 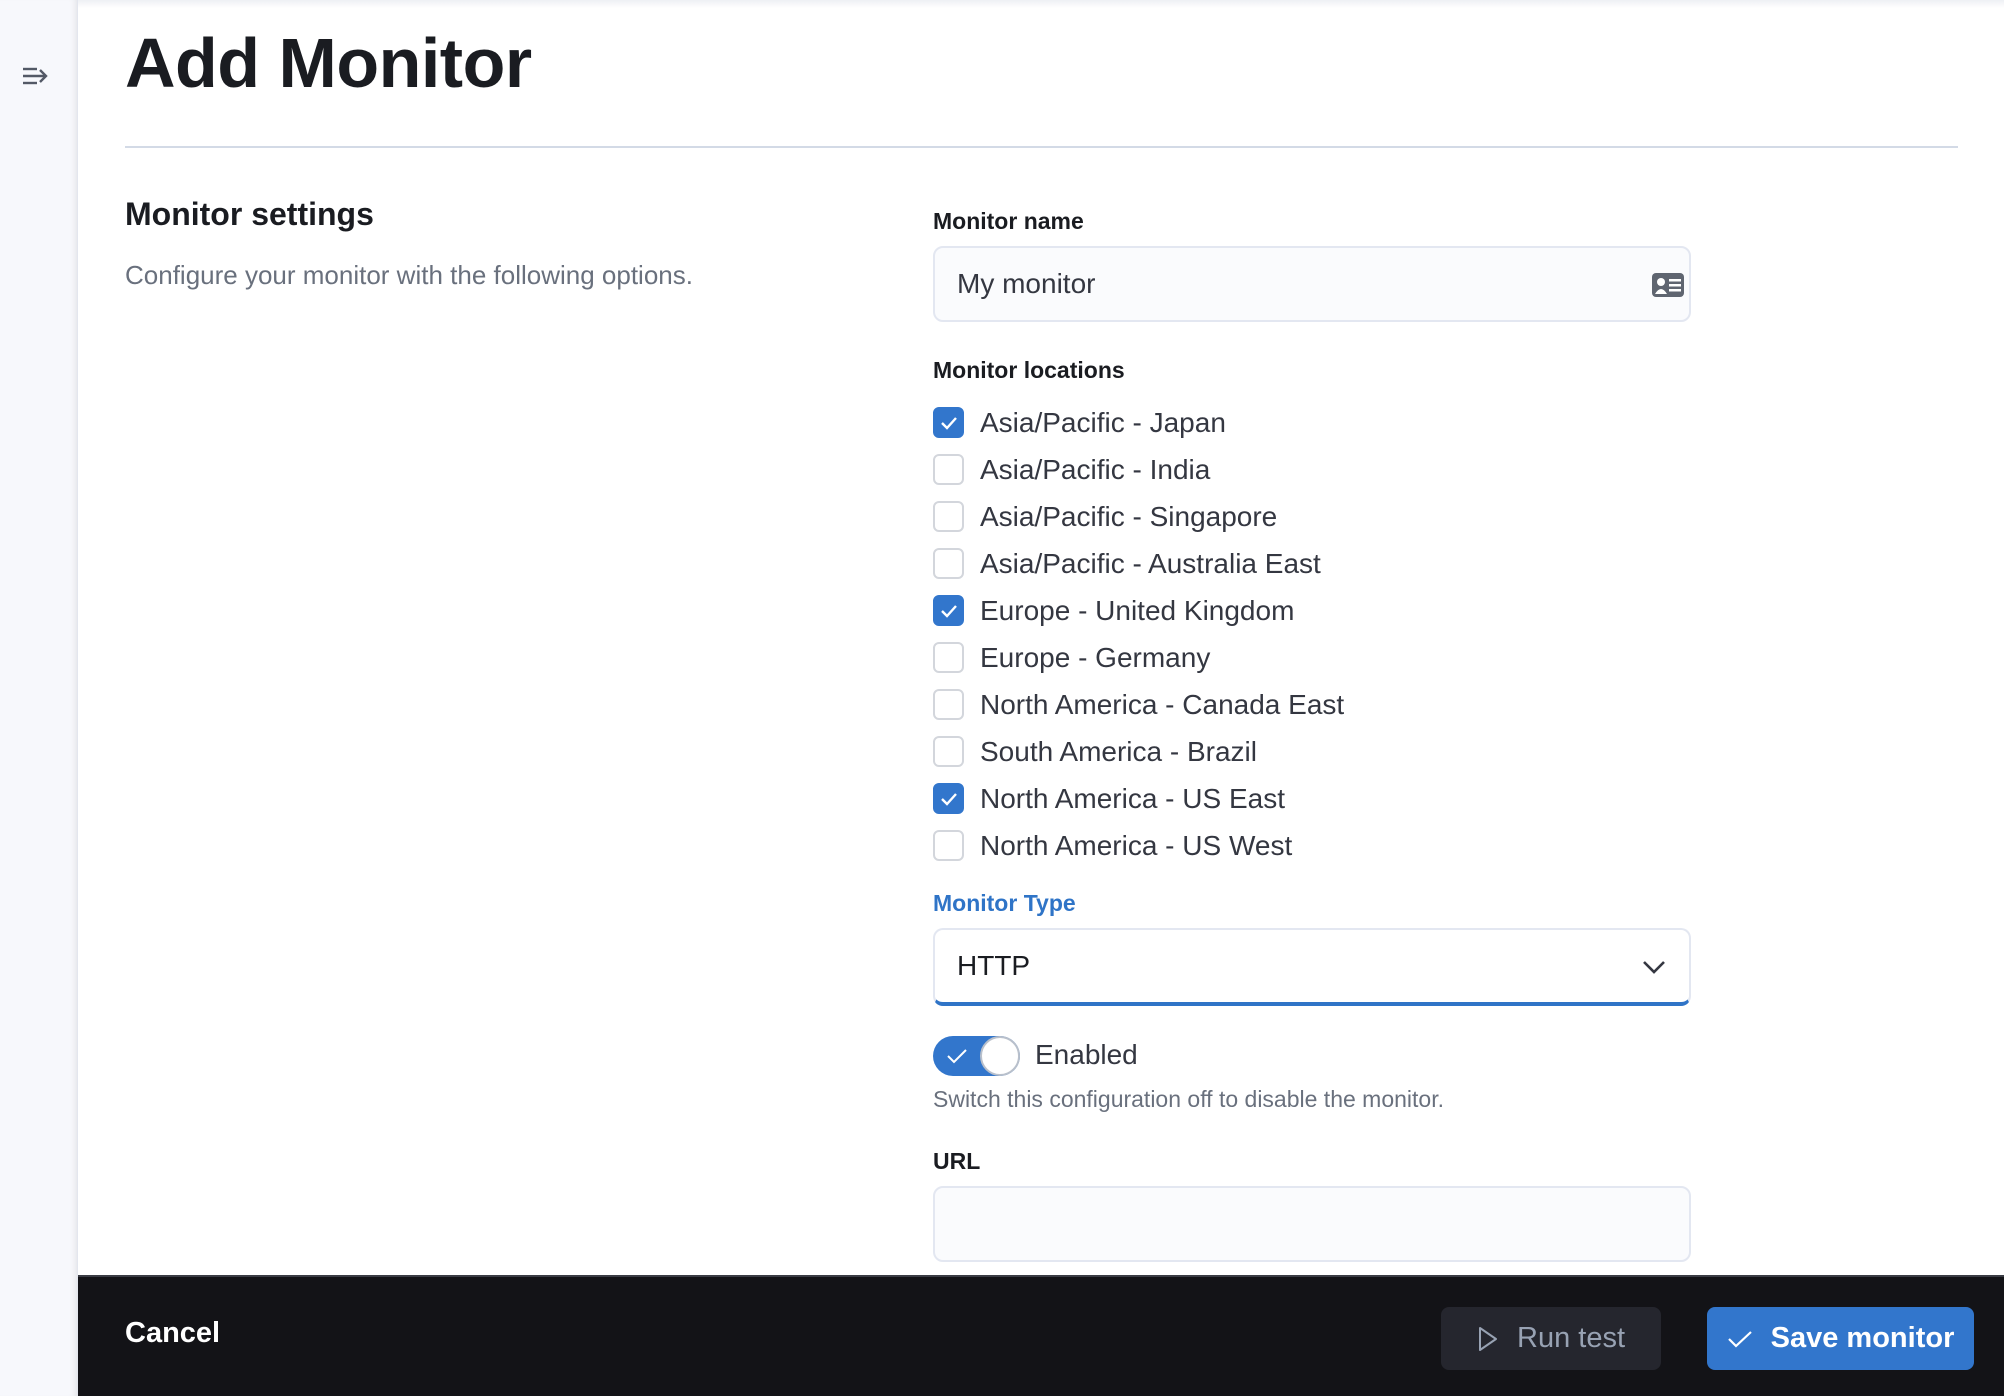 What do you see at coordinates (1095, 469) in the screenshot?
I see `location-label: Asia/Pacific - India` at bounding box center [1095, 469].